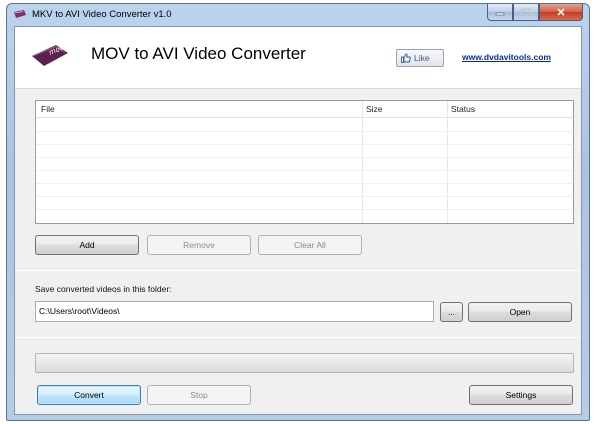 The height and width of the screenshot is (424, 600). Describe the element at coordinates (102, 14) in the screenshot. I see `window-title: MKV to AVI Video Converter v1.0` at that location.